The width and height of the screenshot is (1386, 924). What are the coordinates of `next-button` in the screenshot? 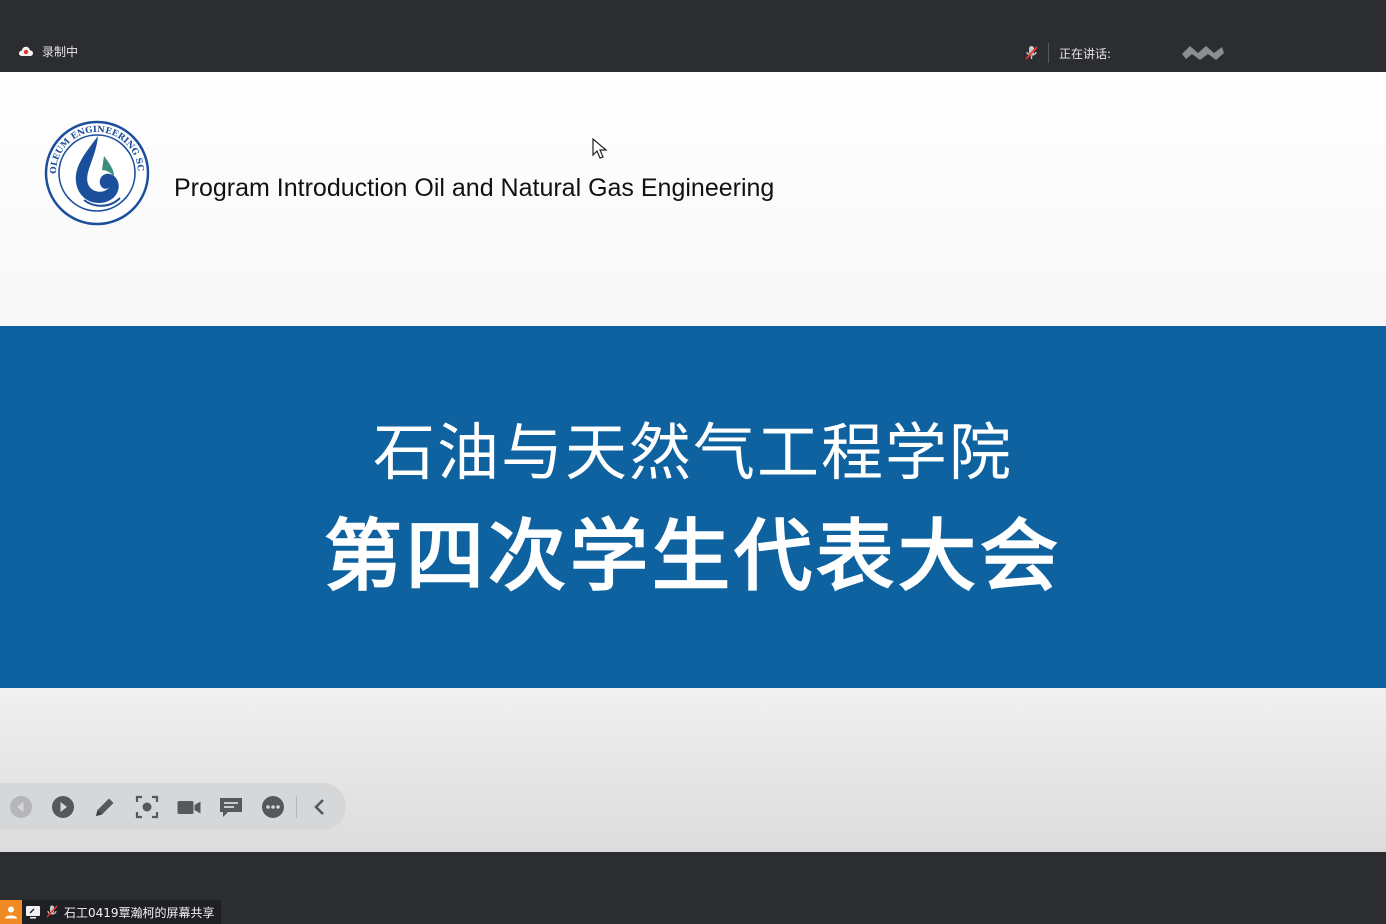 It's located at (63, 807).